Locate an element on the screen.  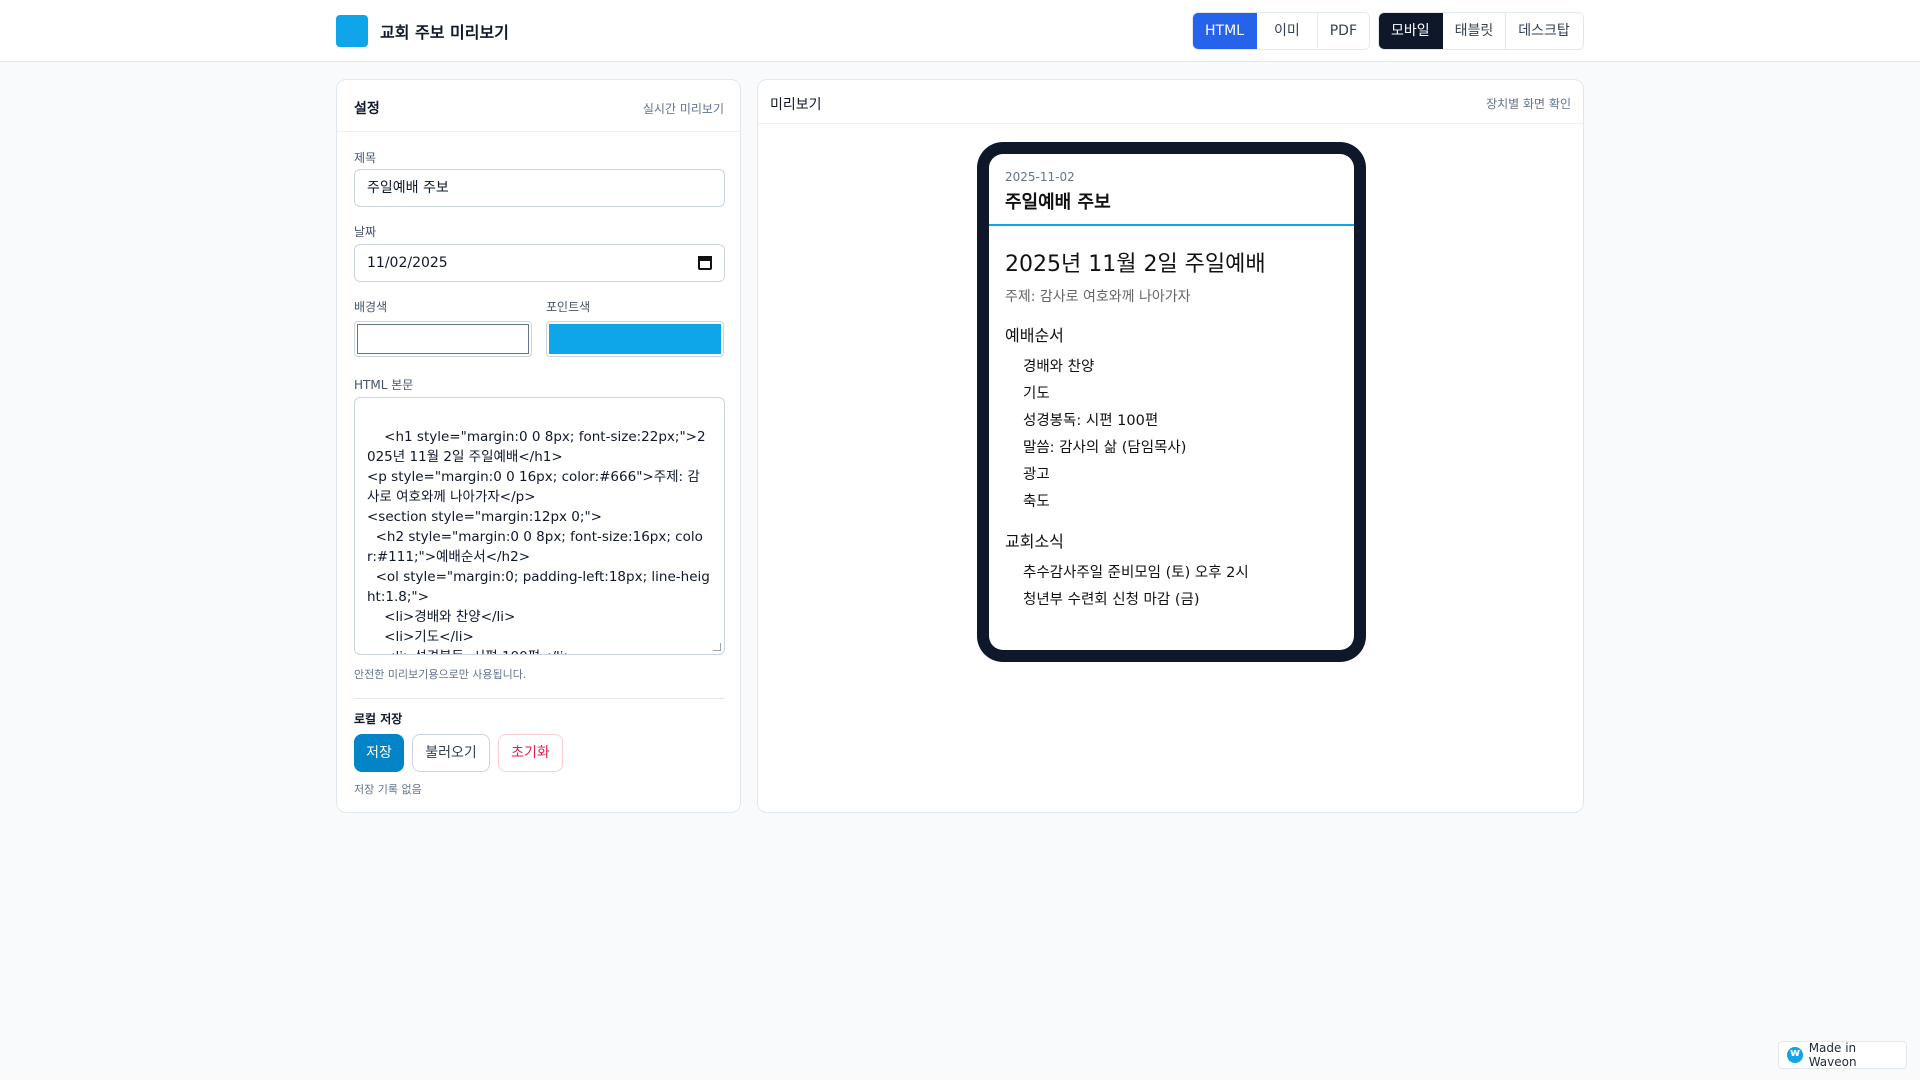
resize-handle-icon is located at coordinates (717, 647).